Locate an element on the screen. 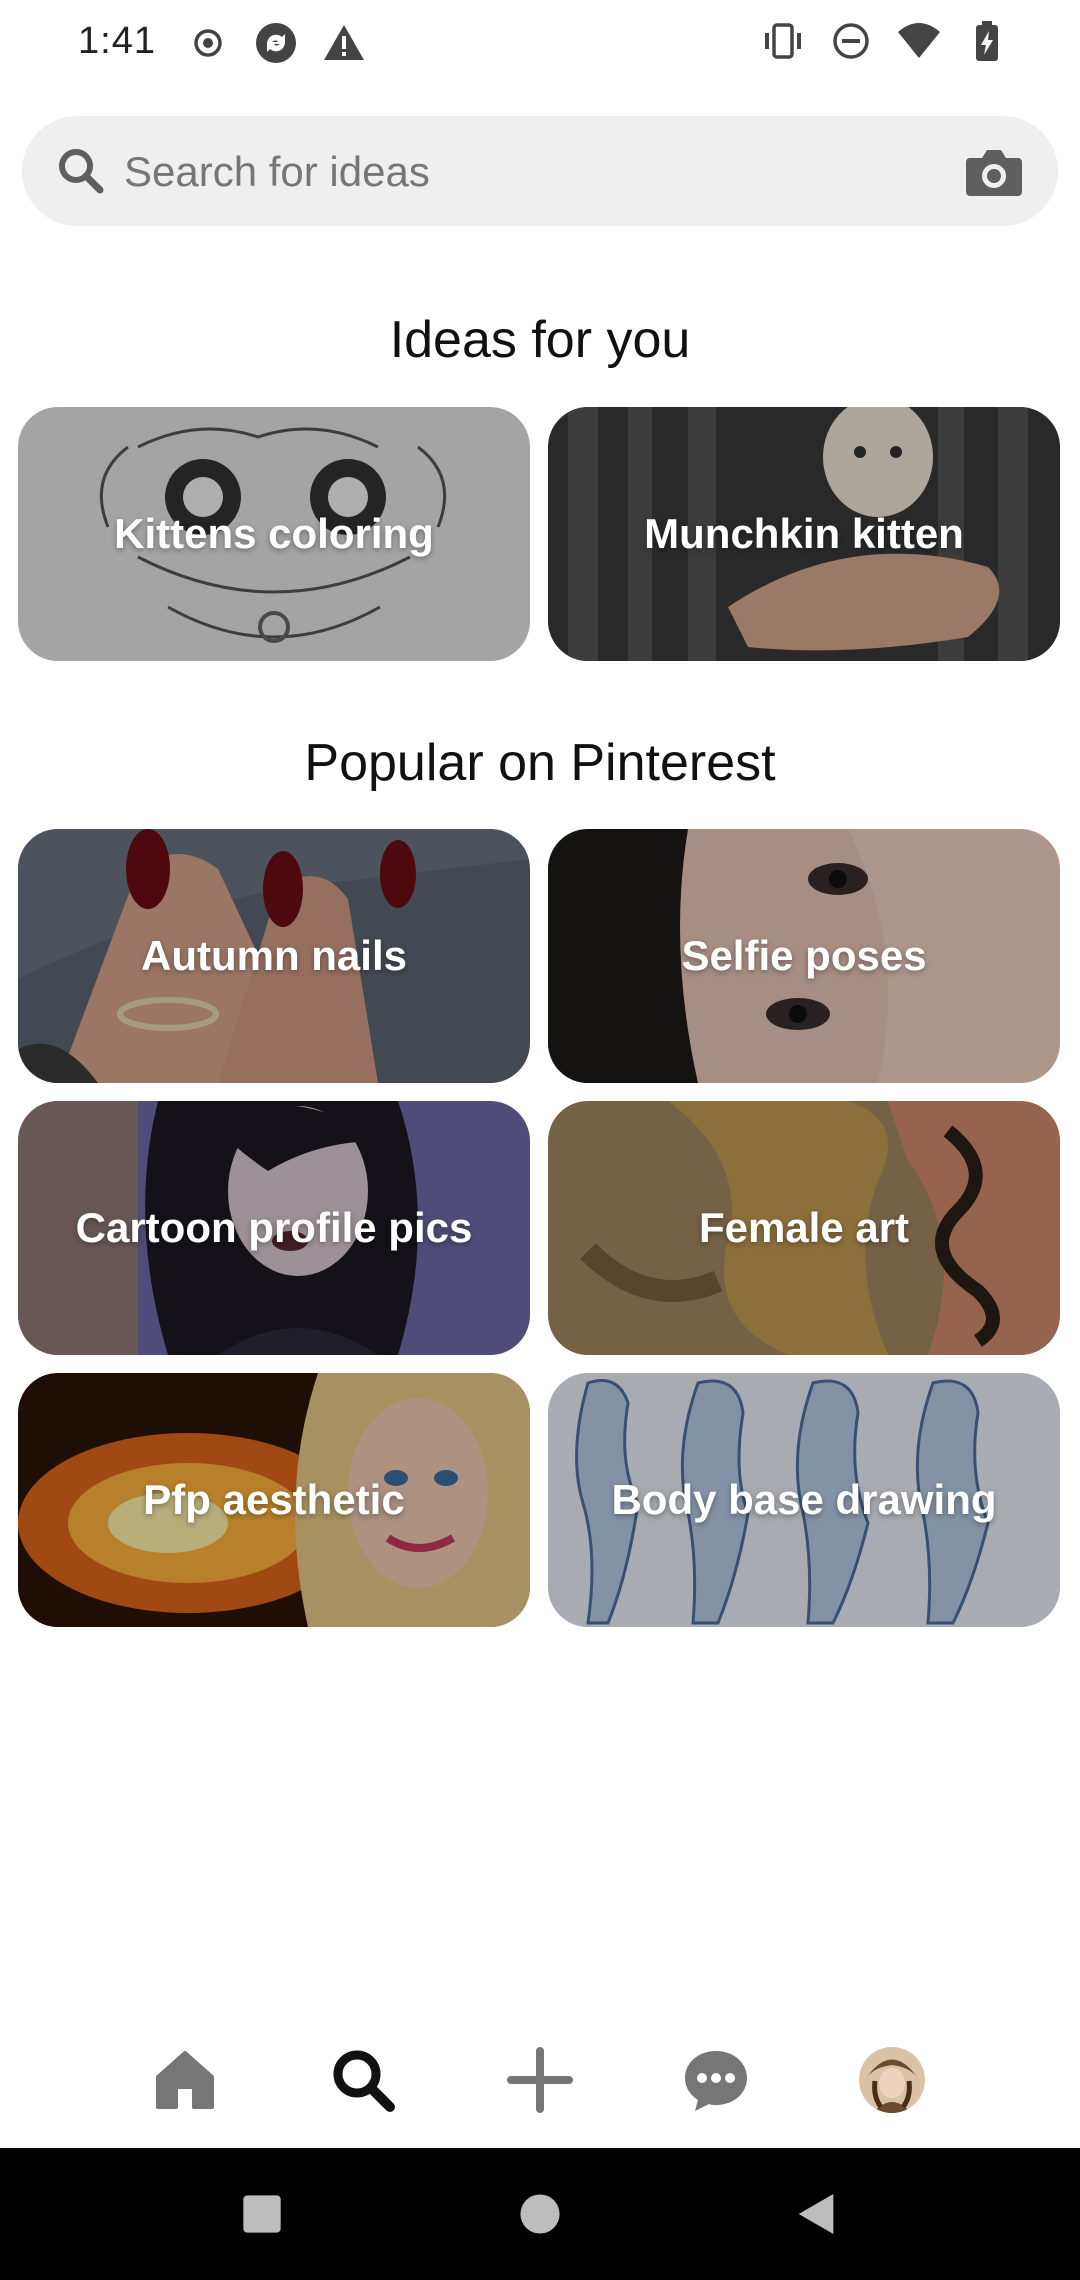 The width and height of the screenshot is (1080, 2280). card-label: Autumn nails is located at coordinates (273, 955).